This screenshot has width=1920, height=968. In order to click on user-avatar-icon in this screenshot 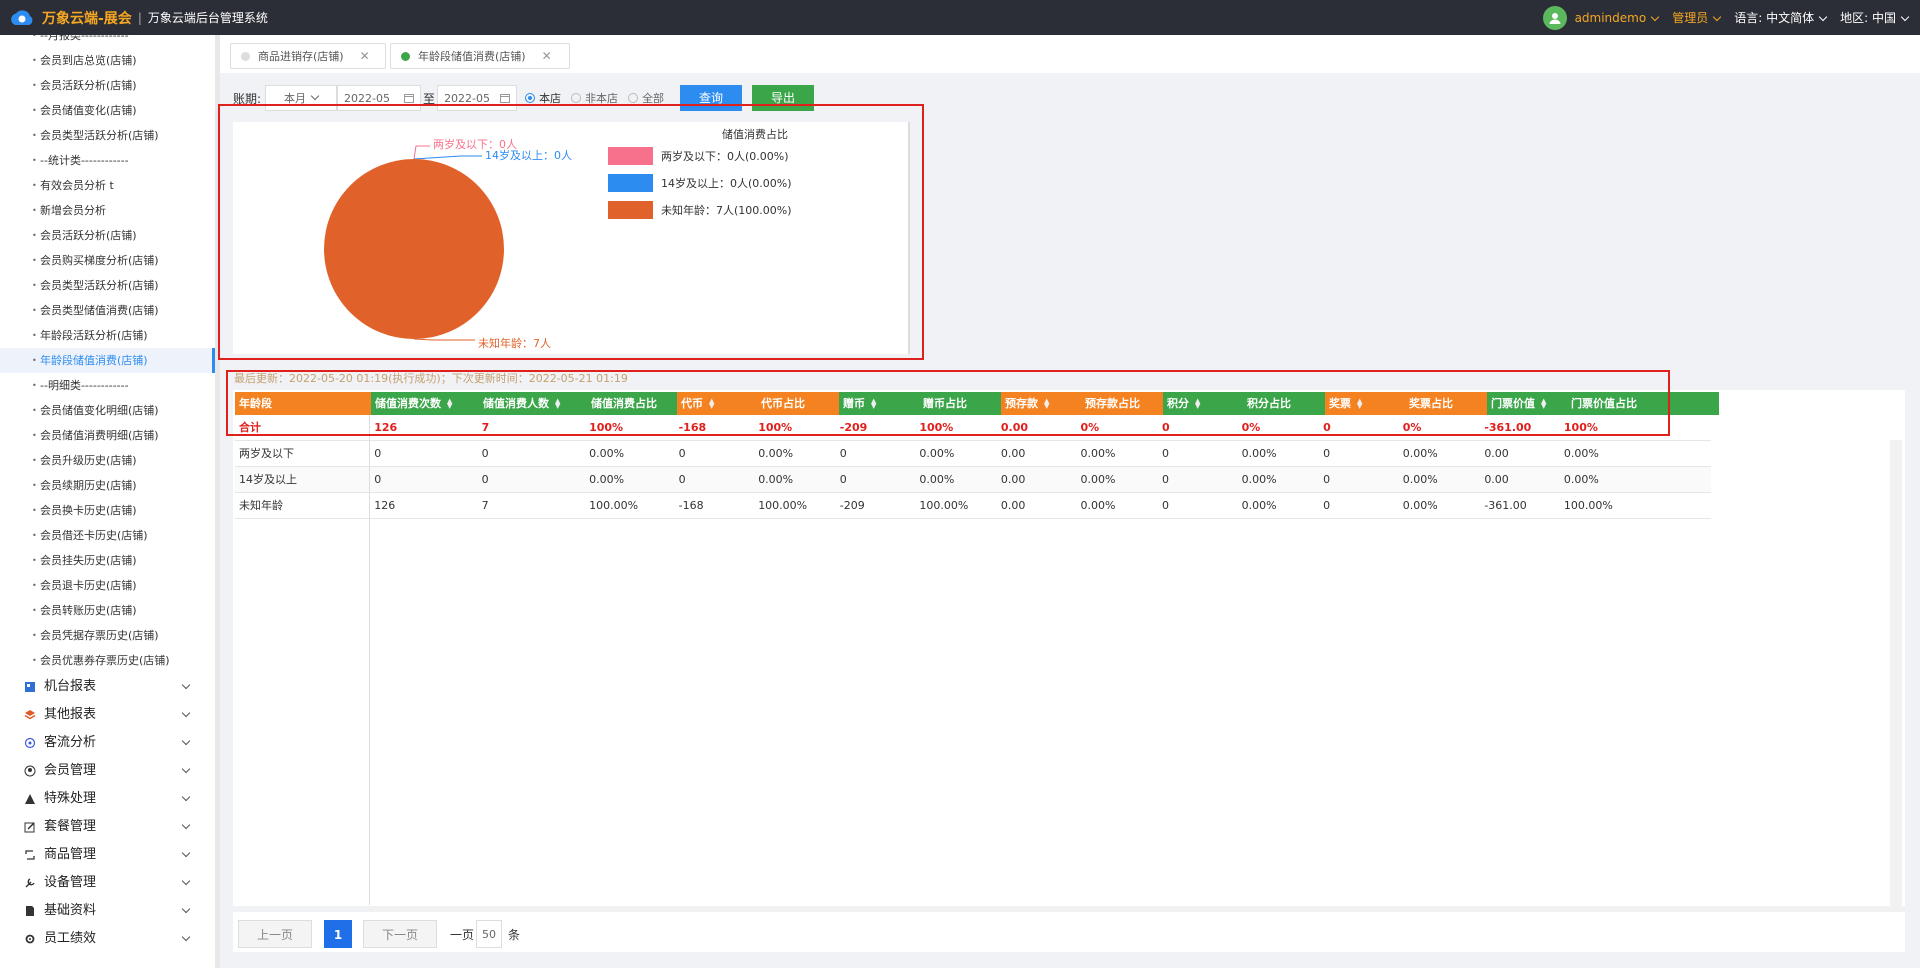, I will do `click(1555, 18)`.